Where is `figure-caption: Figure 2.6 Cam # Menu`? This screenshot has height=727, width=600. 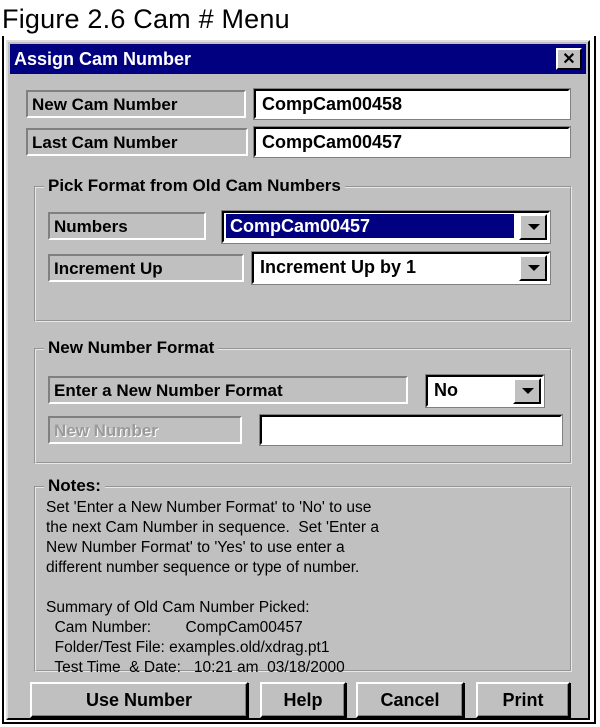 figure-caption: Figure 2.6 Cam # Menu is located at coordinates (146, 19).